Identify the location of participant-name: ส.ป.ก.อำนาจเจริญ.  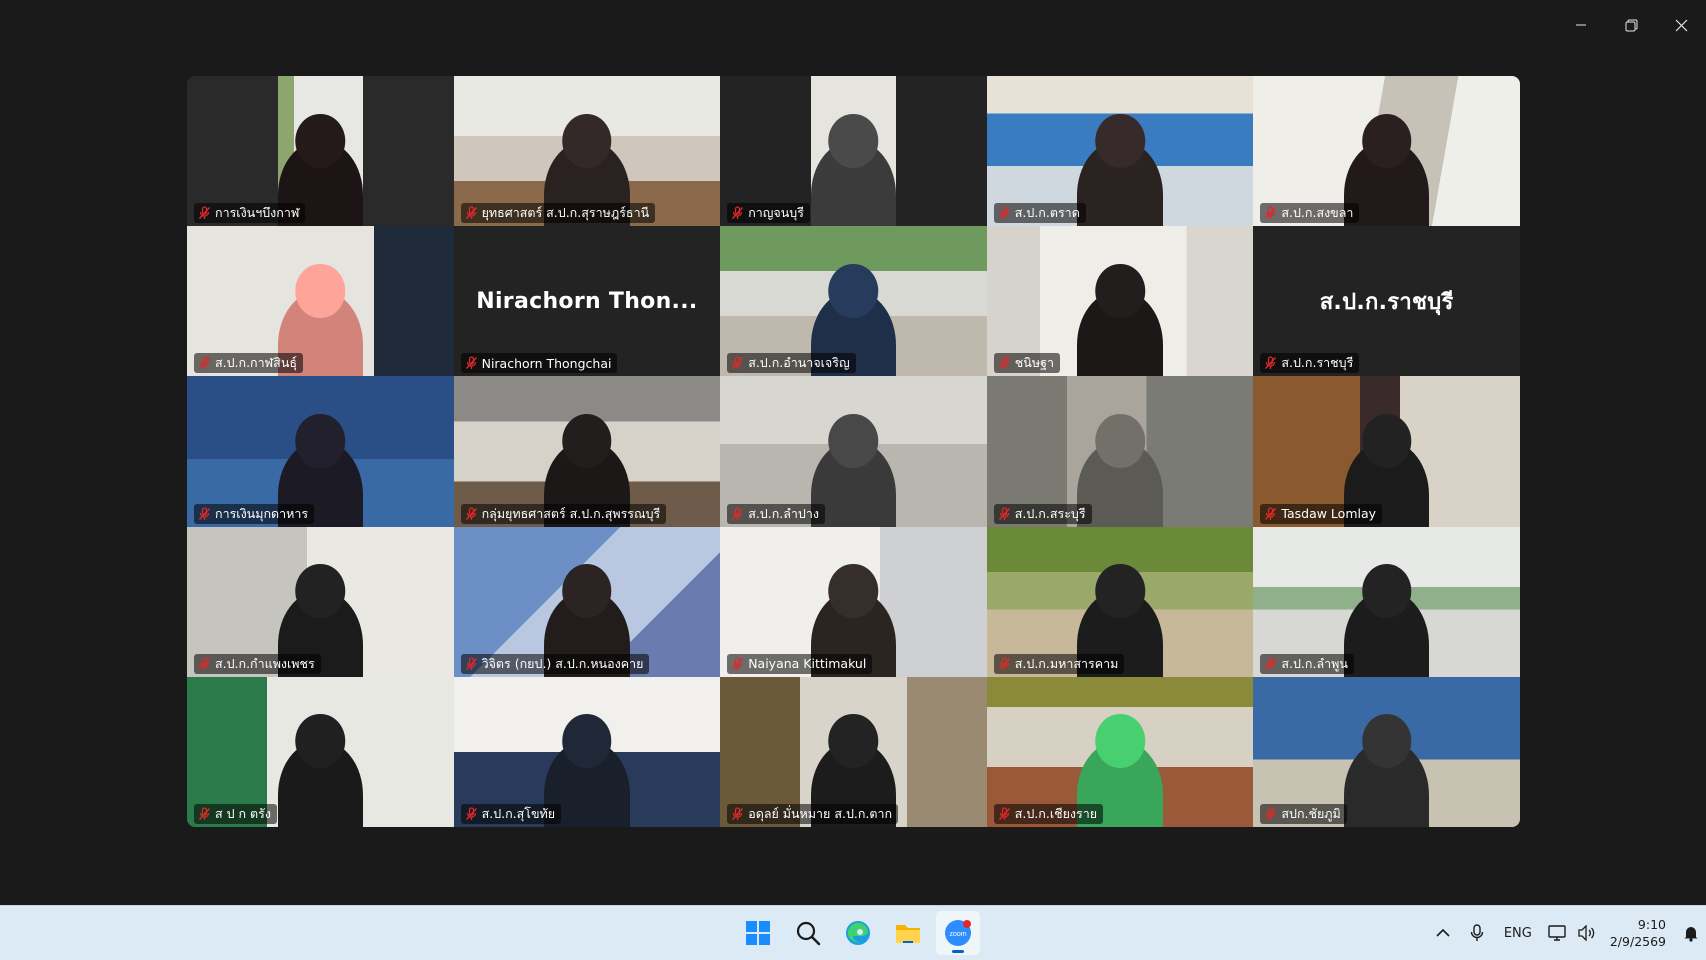
(799, 363).